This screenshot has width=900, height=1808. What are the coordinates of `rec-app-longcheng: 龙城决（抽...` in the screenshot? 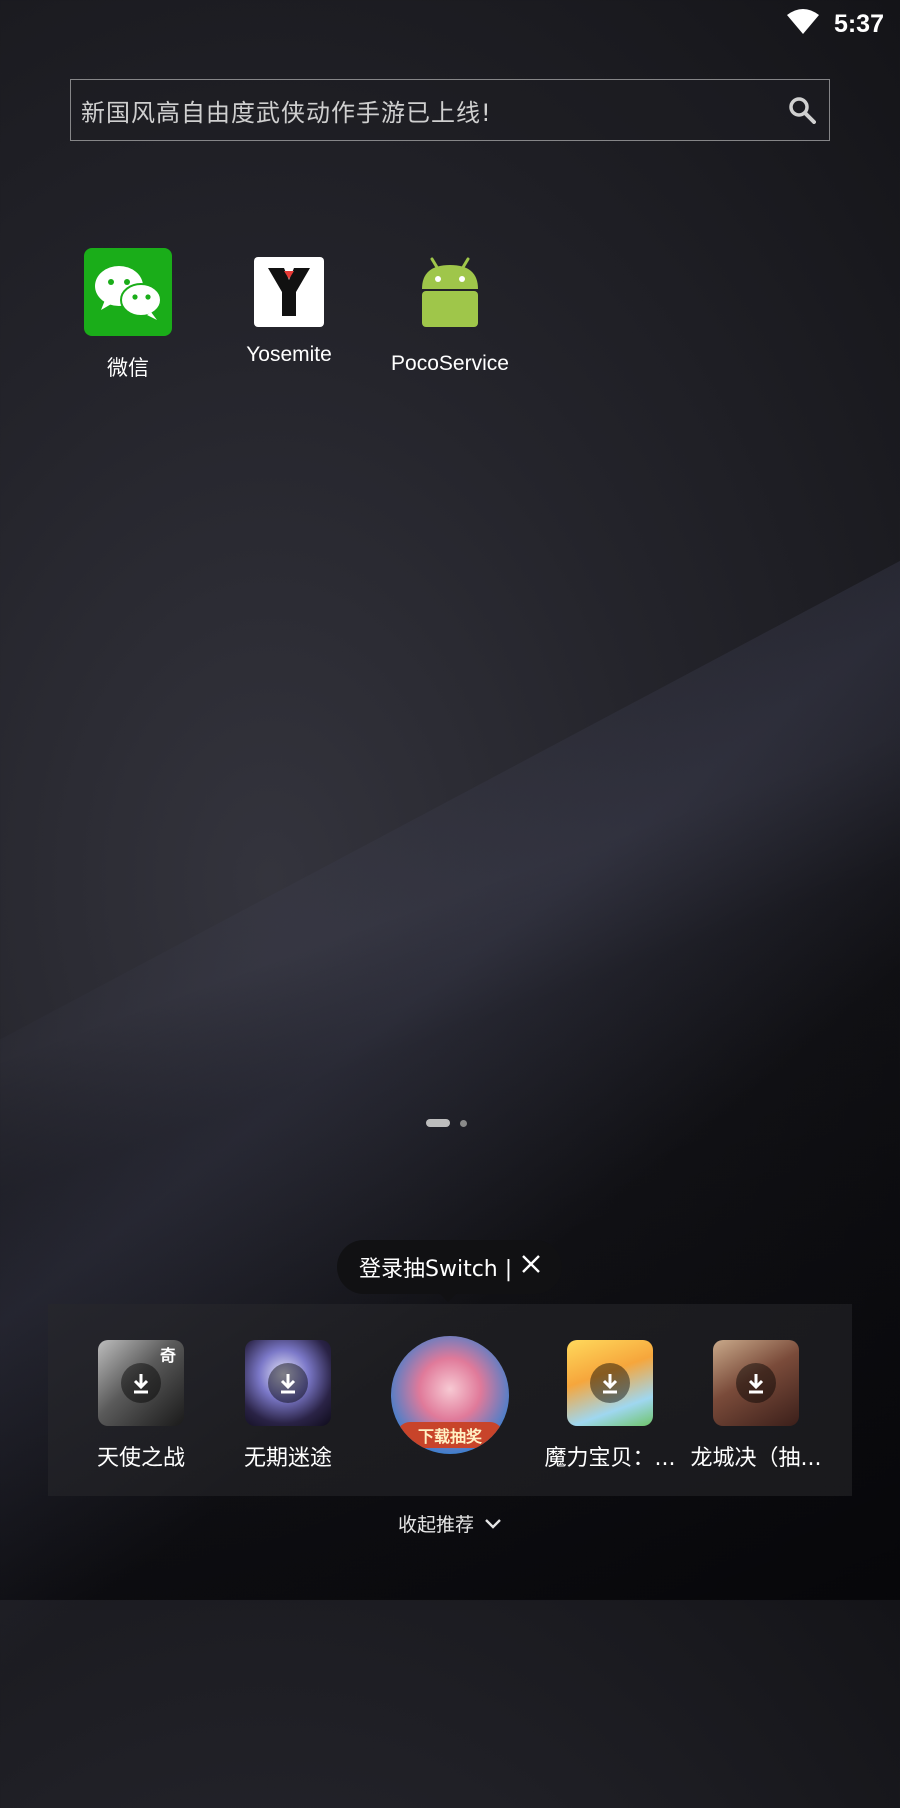 It's located at (756, 1406).